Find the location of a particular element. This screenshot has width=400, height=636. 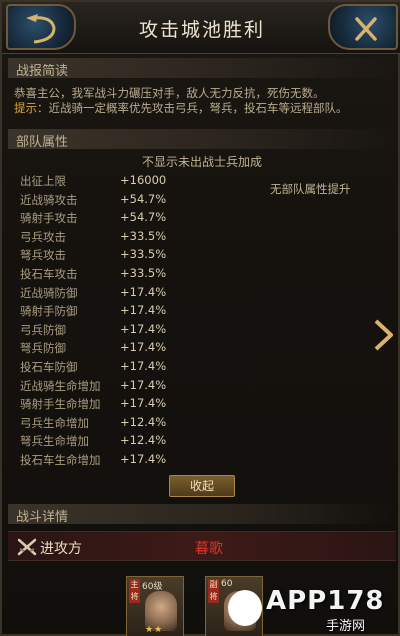

battle-details-title: 战斗详情 is located at coordinates (42, 517).